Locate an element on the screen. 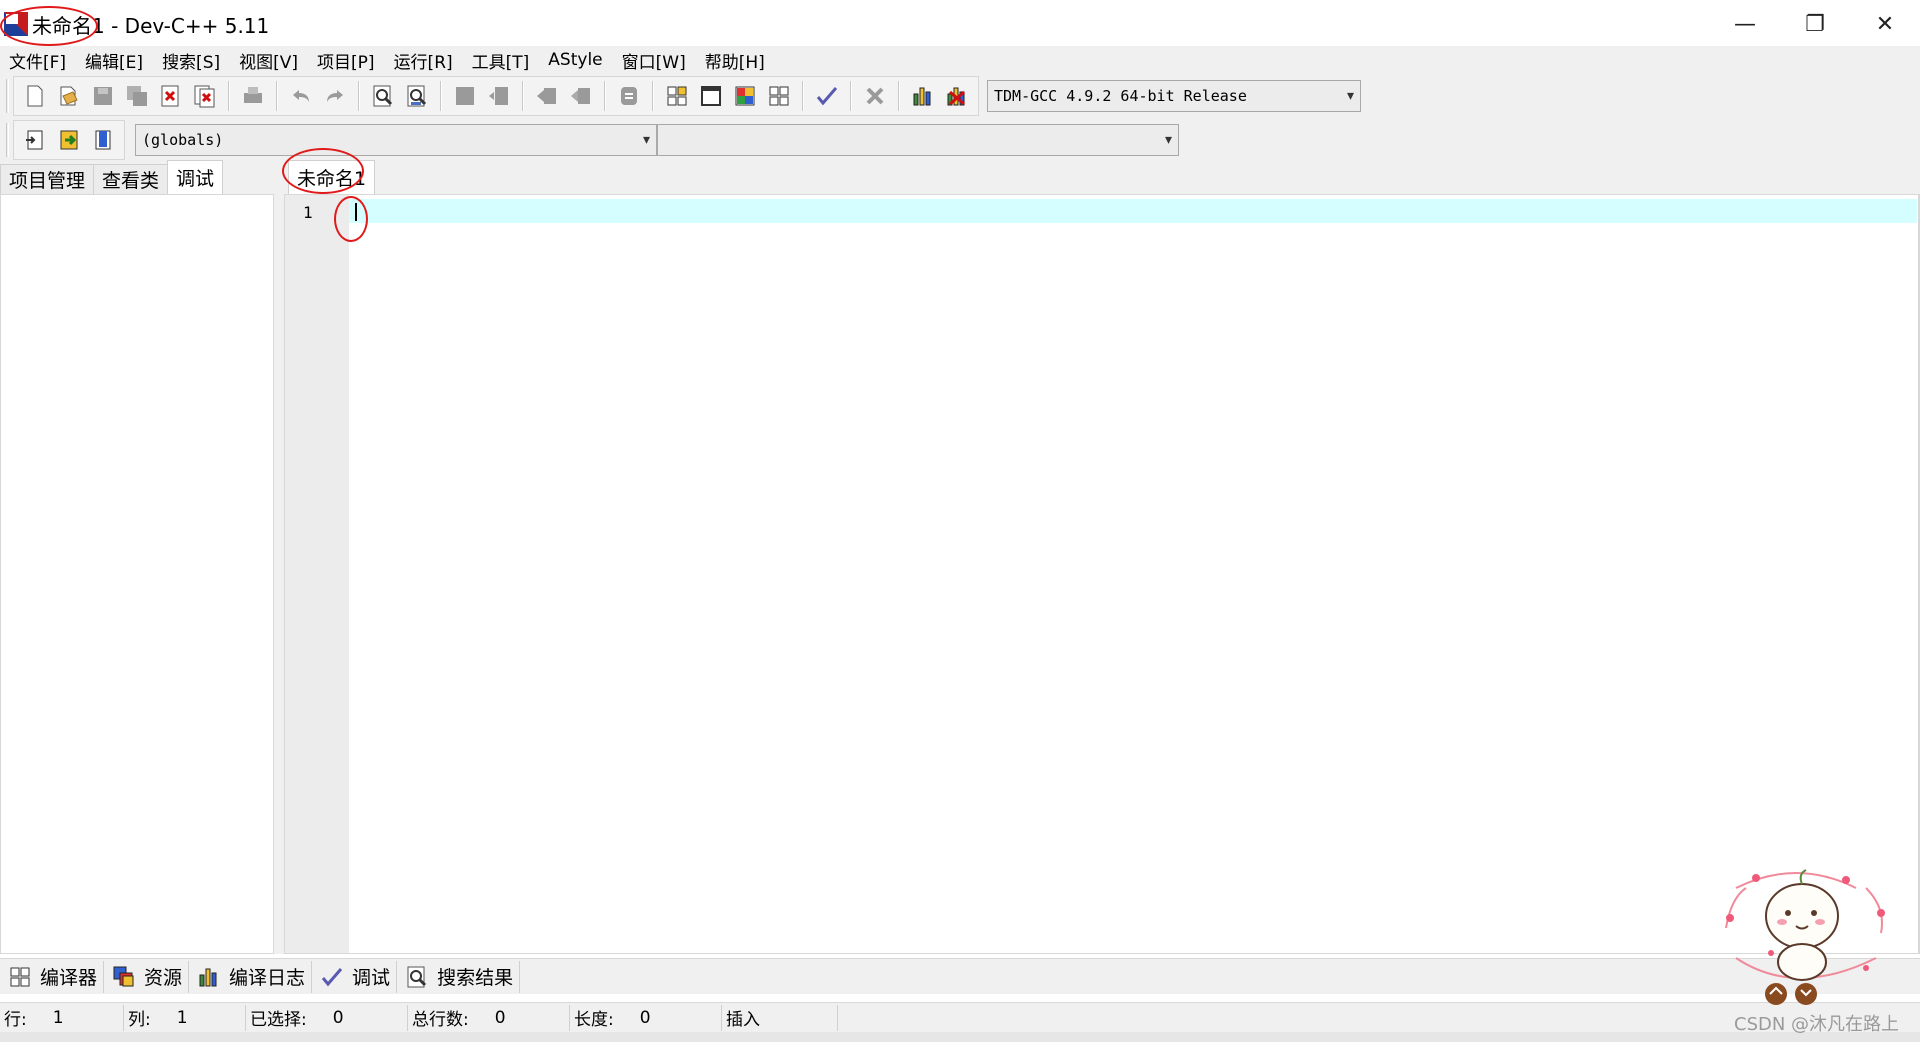  toggle-comment-button is located at coordinates (629, 96).